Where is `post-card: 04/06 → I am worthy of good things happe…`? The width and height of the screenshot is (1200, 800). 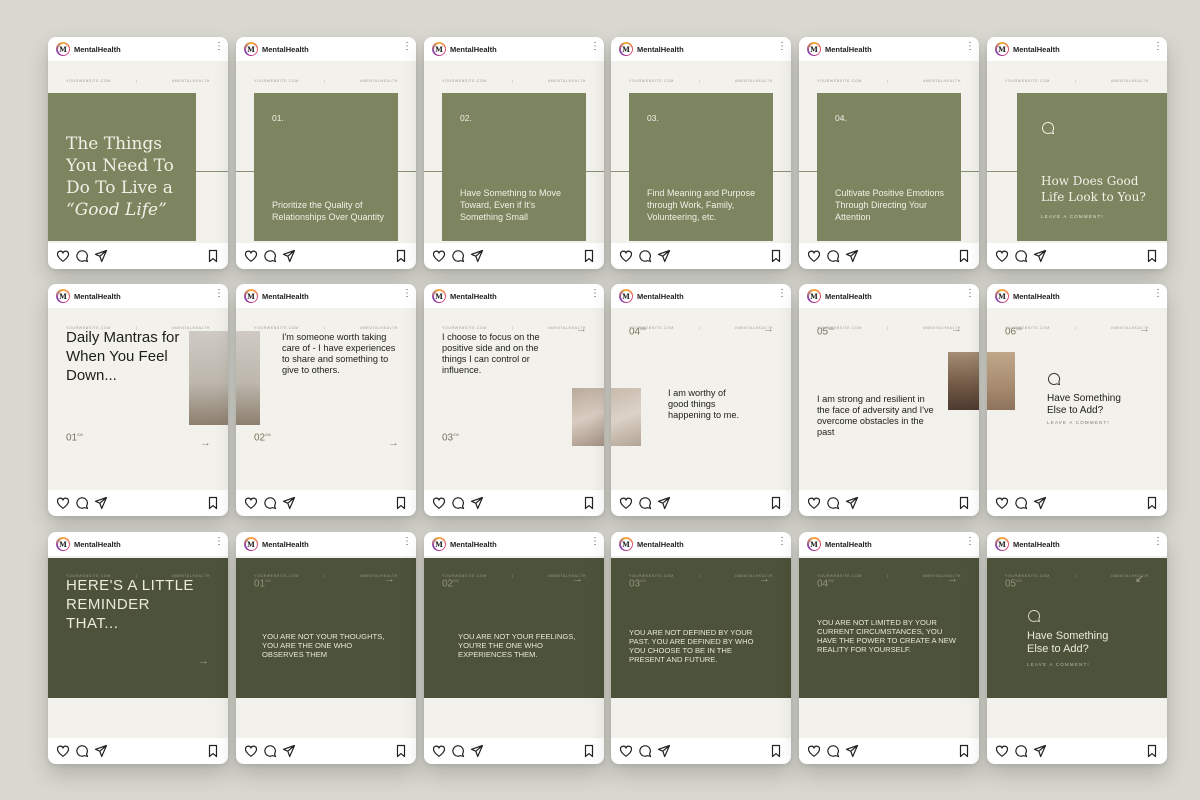 post-card: 04/06 → I am worthy of good things happe… is located at coordinates (701, 400).